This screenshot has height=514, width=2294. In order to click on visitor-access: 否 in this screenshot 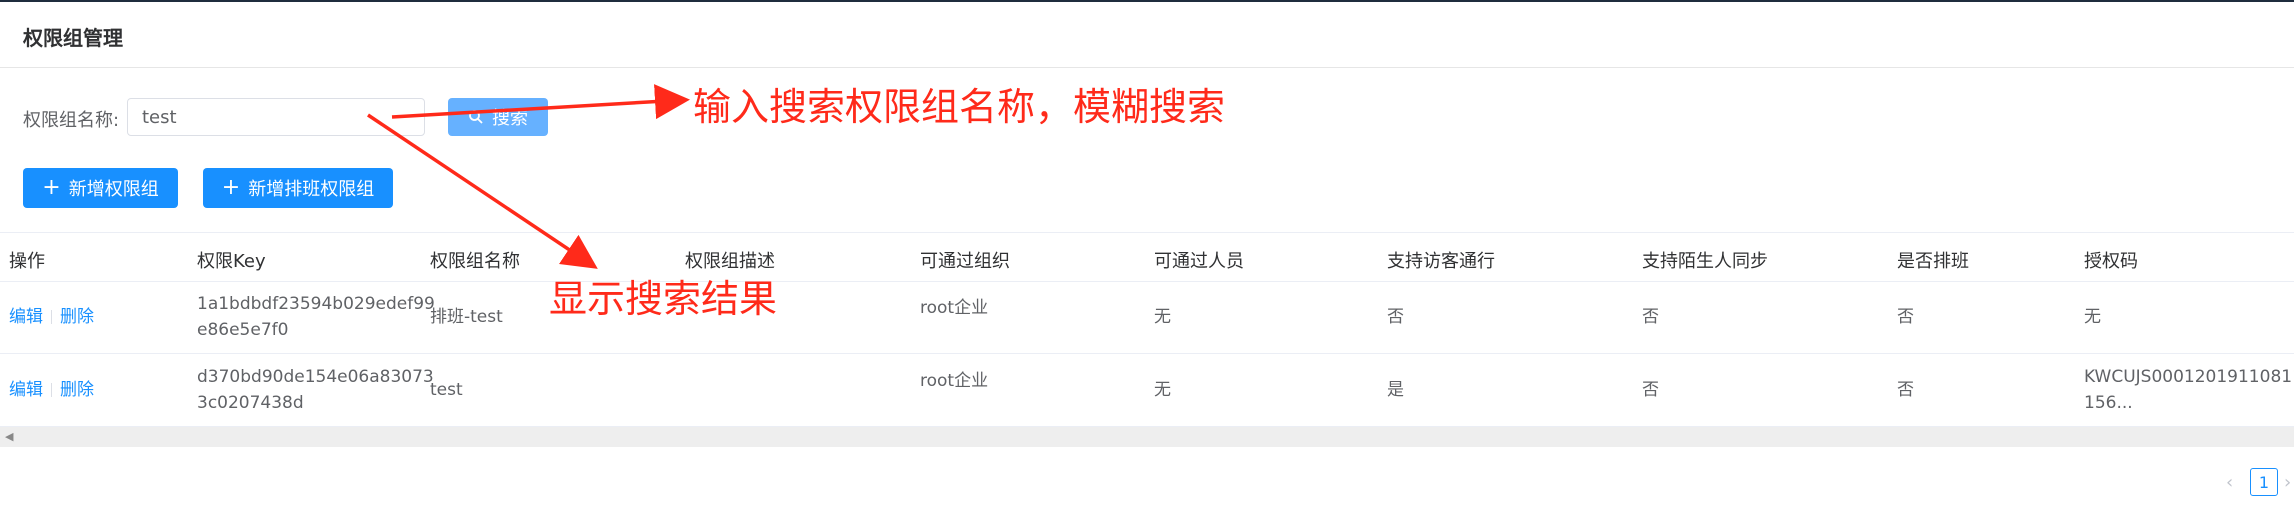, I will do `click(1395, 317)`.